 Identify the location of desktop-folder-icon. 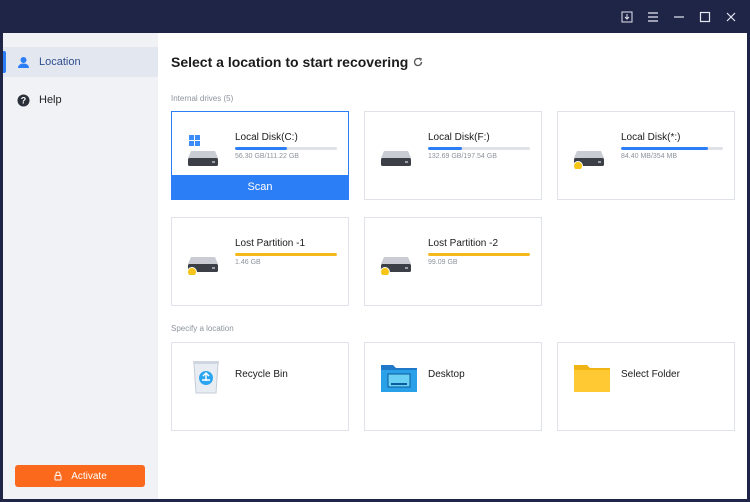
(399, 377).